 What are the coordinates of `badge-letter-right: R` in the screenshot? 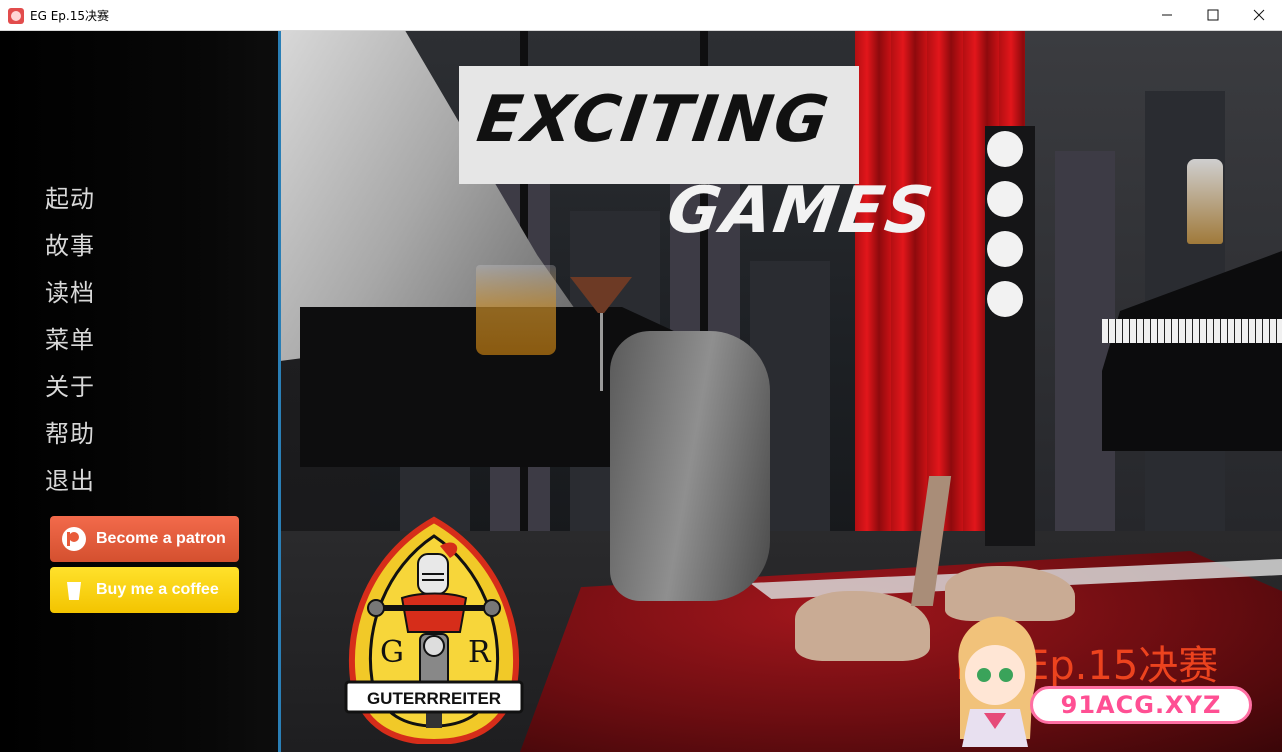 It's located at (480, 652).